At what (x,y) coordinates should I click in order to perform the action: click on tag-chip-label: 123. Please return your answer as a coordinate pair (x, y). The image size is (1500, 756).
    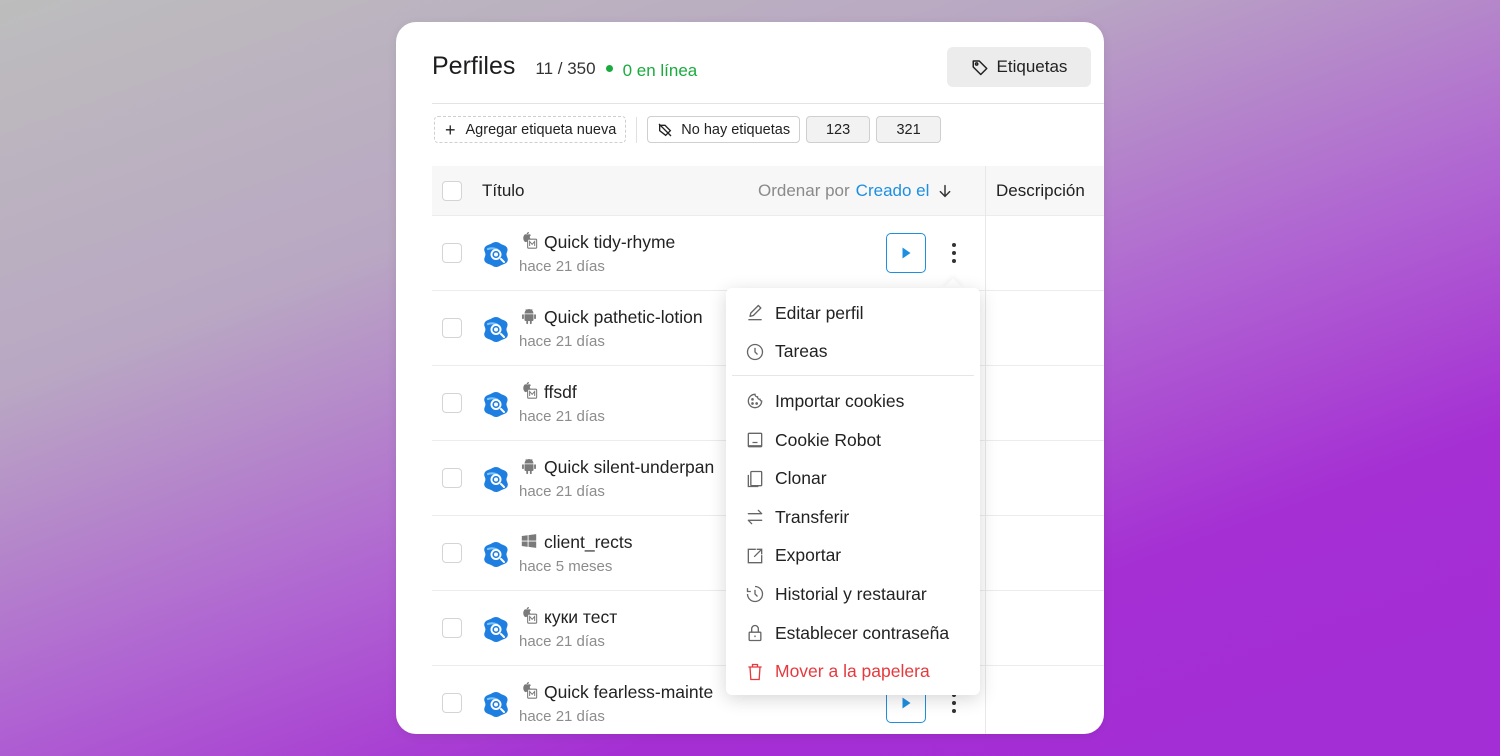
    Looking at the image, I should click on (838, 129).